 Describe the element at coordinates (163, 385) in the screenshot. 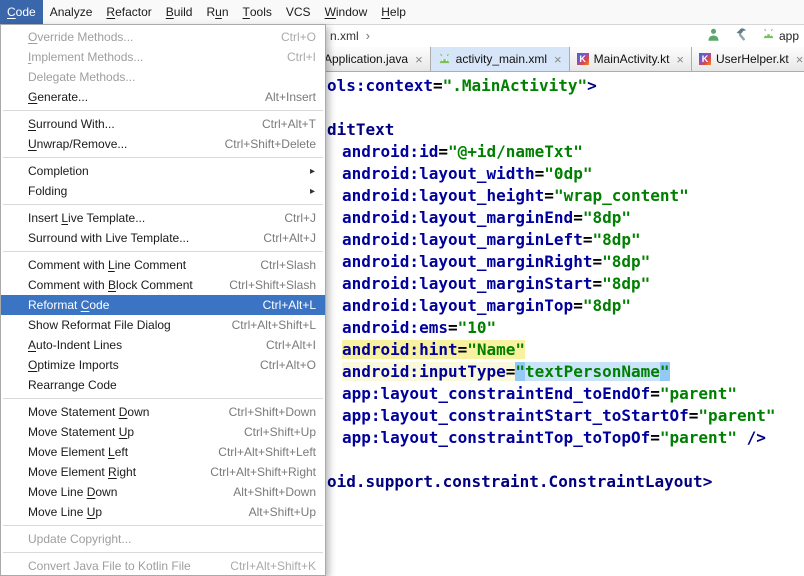

I see `menu-item-rearrange-code: Rearrange Code` at that location.